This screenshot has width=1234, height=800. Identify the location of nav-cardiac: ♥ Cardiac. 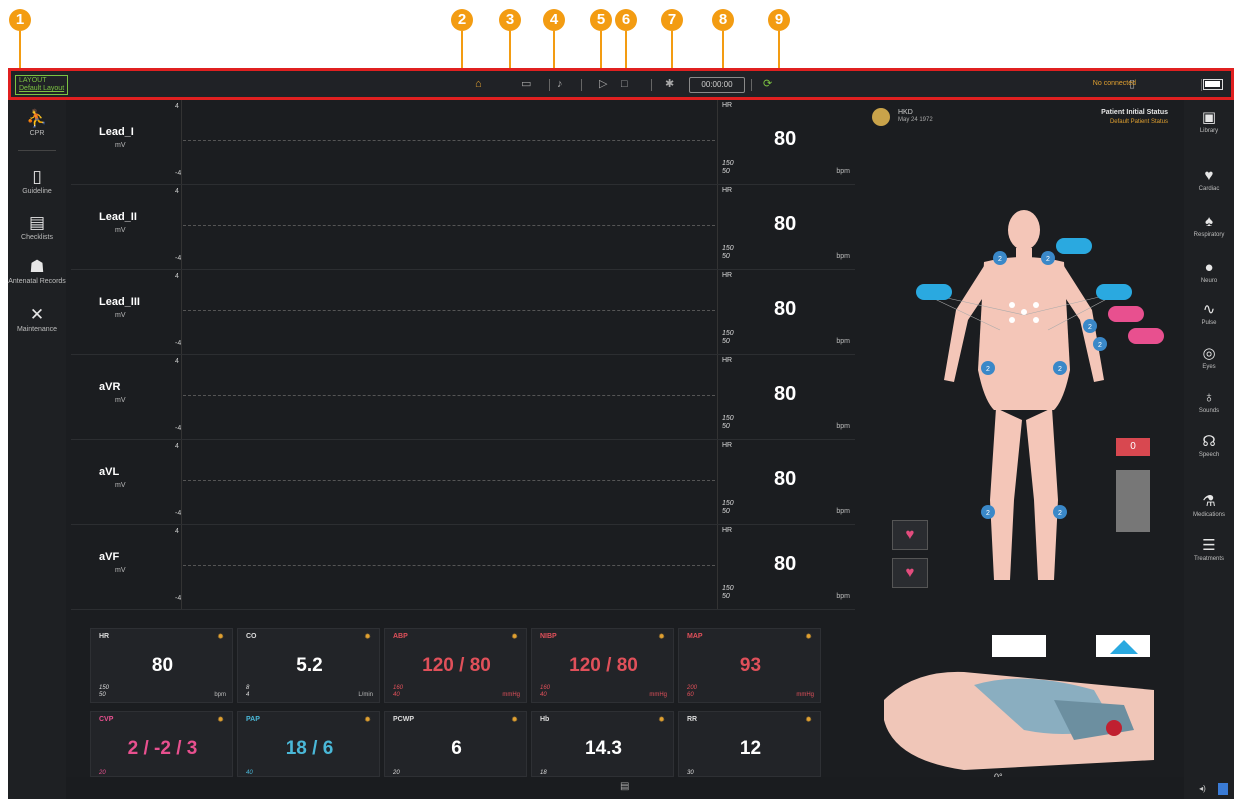
(1209, 179).